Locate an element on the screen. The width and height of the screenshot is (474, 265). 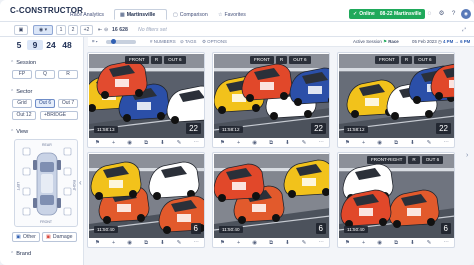
date-range: 05 Feb 2023 ◷ 4 PM → 6 PM is located at coordinates (441, 42).